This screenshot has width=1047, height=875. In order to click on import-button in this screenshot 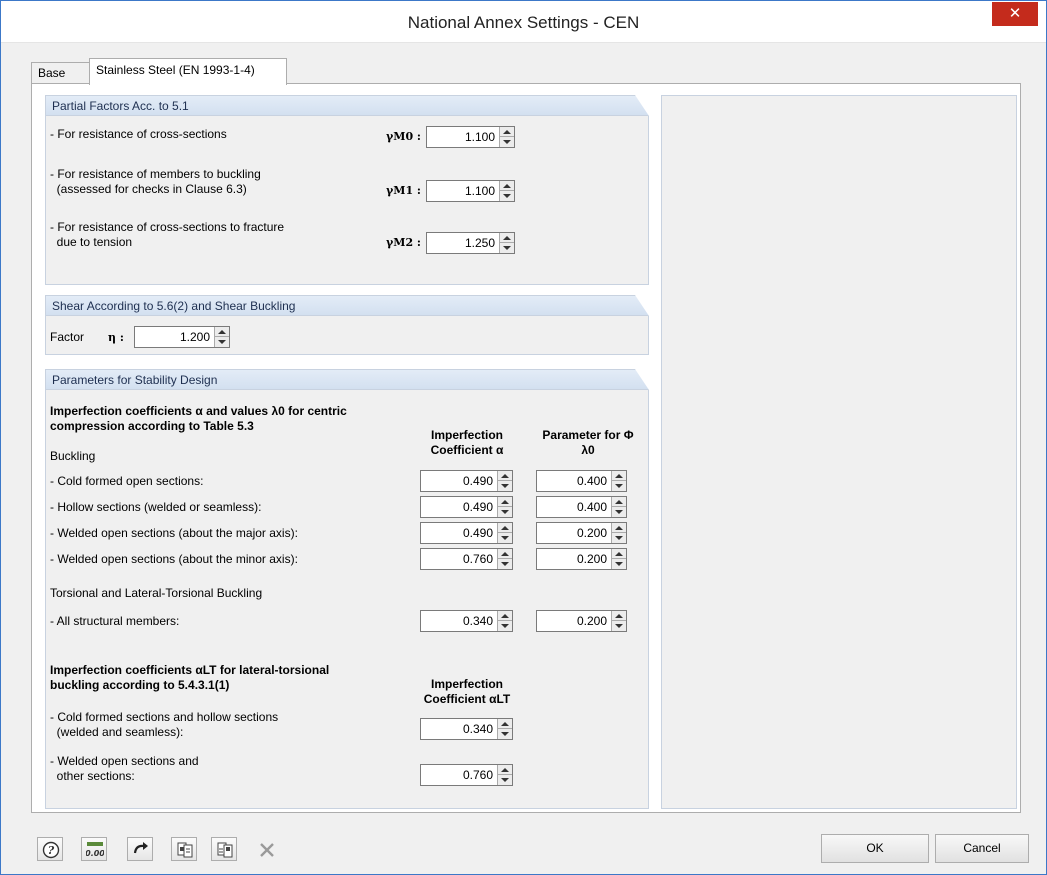, I will do `click(224, 849)`.